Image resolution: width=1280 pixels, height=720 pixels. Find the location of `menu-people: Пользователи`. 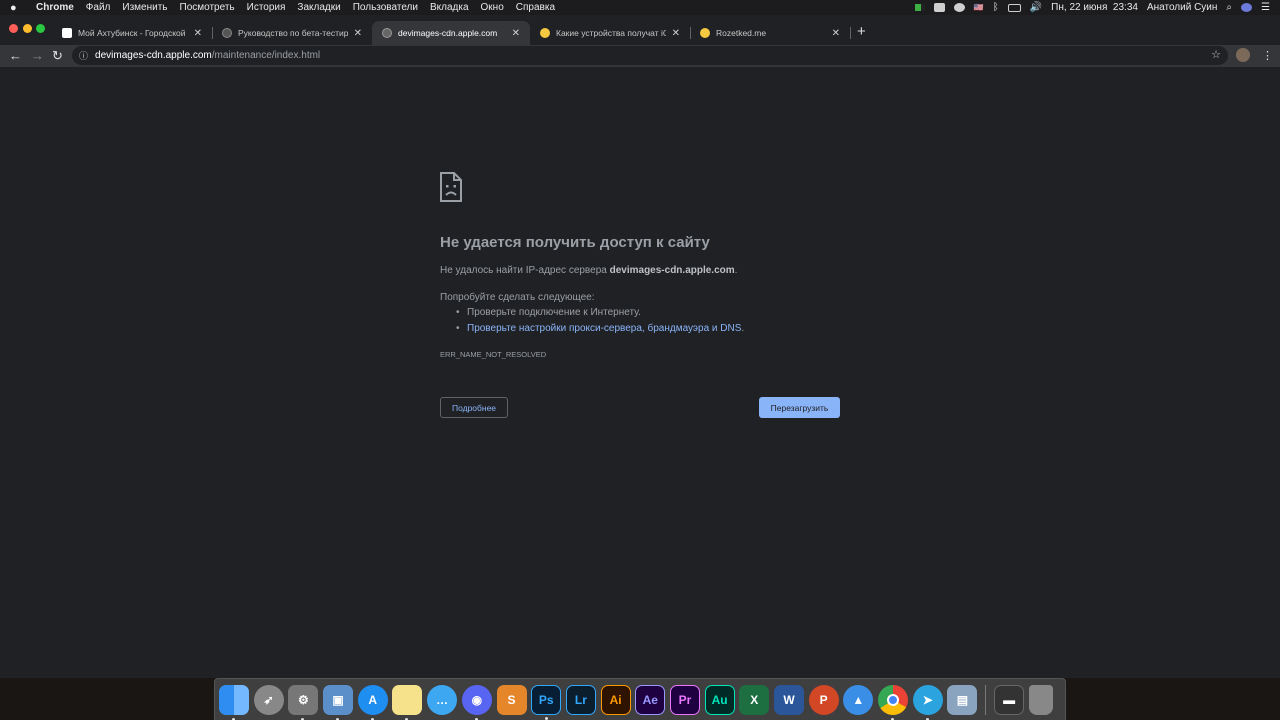

menu-people: Пользователи is located at coordinates (385, 7).